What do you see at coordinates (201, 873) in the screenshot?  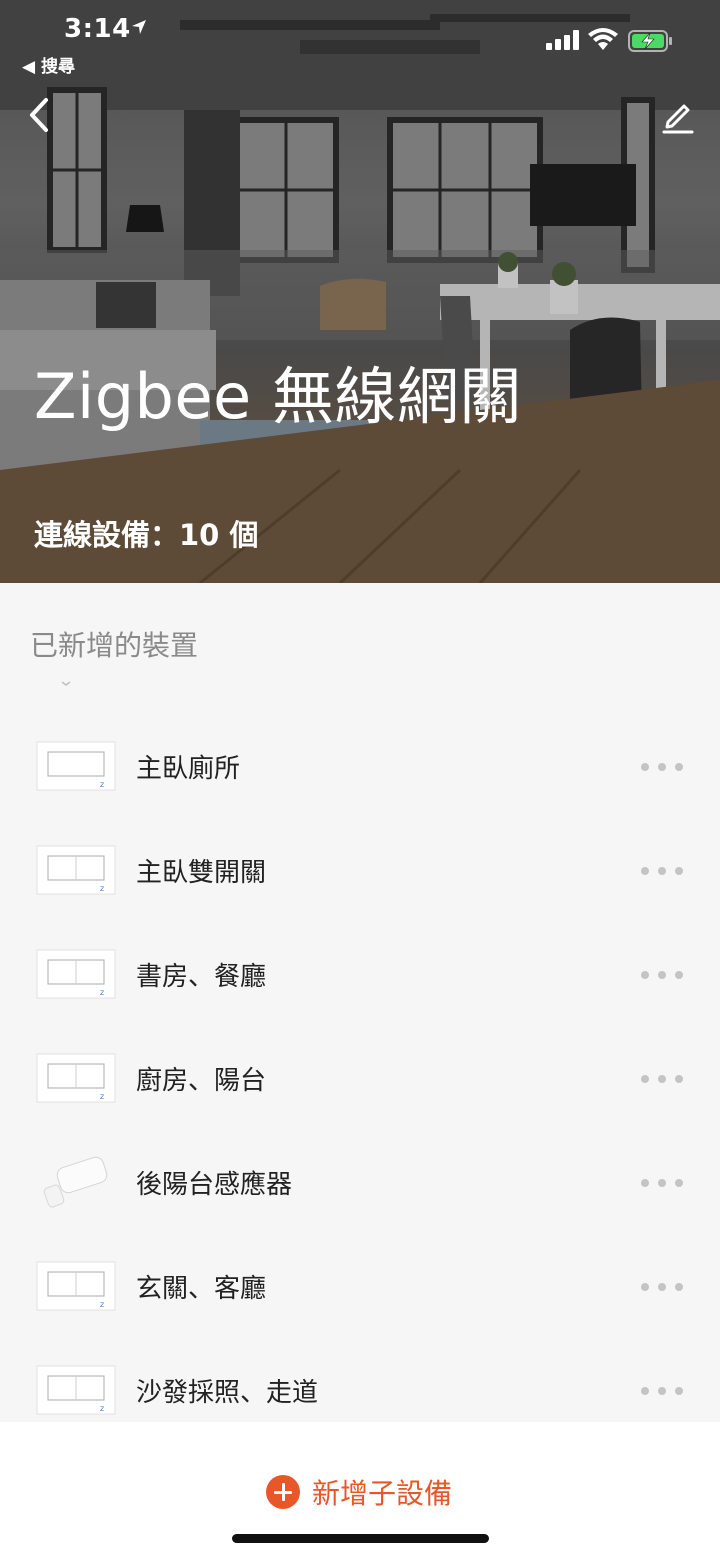 I see `device-name: 主臥雙開關` at bounding box center [201, 873].